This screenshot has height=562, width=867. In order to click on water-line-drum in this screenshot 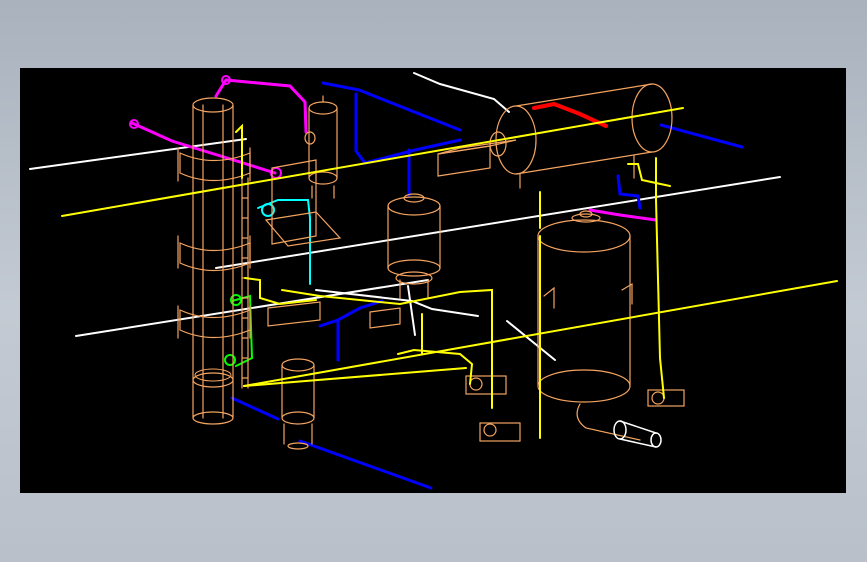, I will do `click(701, 136)`.